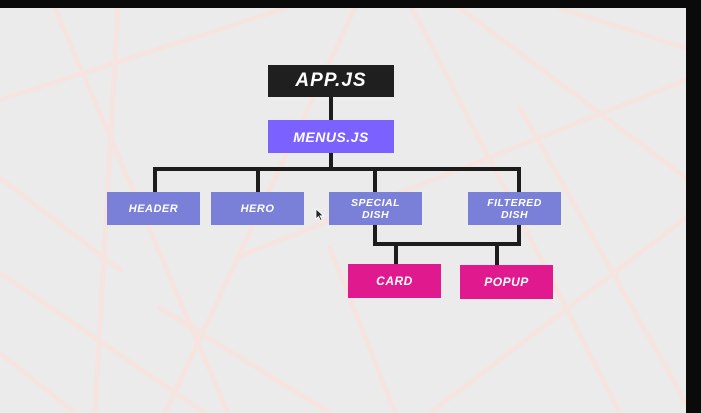 The height and width of the screenshot is (413, 701). Describe the element at coordinates (514, 202) in the screenshot. I see `node-filtered-dish-line1: FILTERED` at that location.